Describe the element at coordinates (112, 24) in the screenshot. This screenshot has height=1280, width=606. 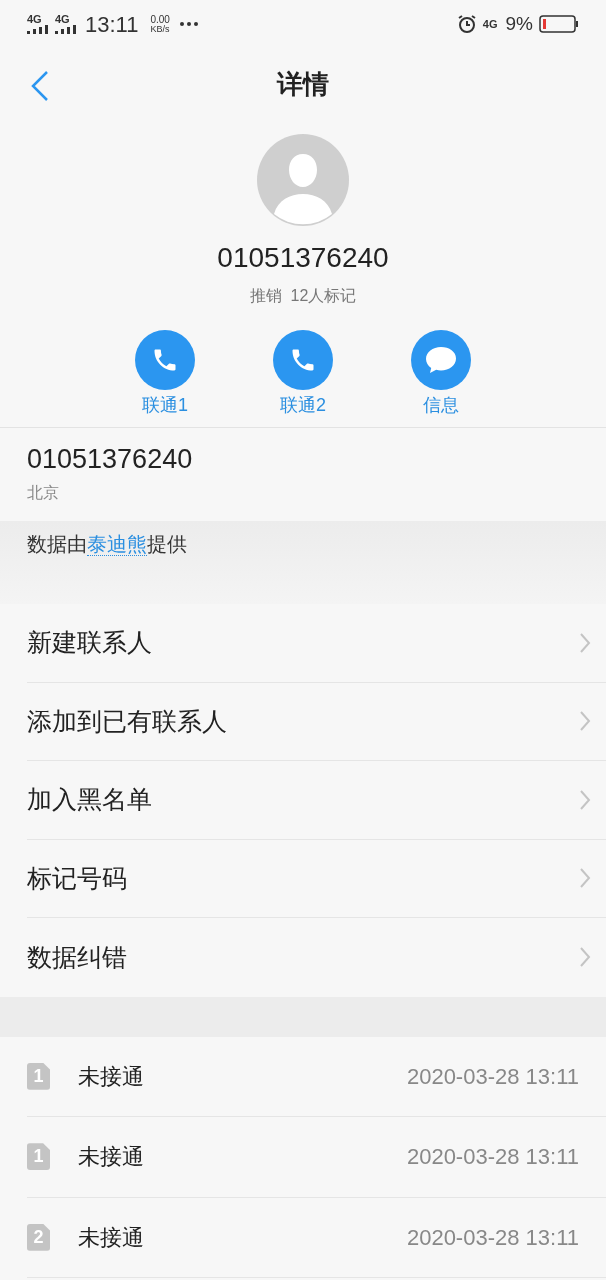
I see `clock: 13:11` at that location.